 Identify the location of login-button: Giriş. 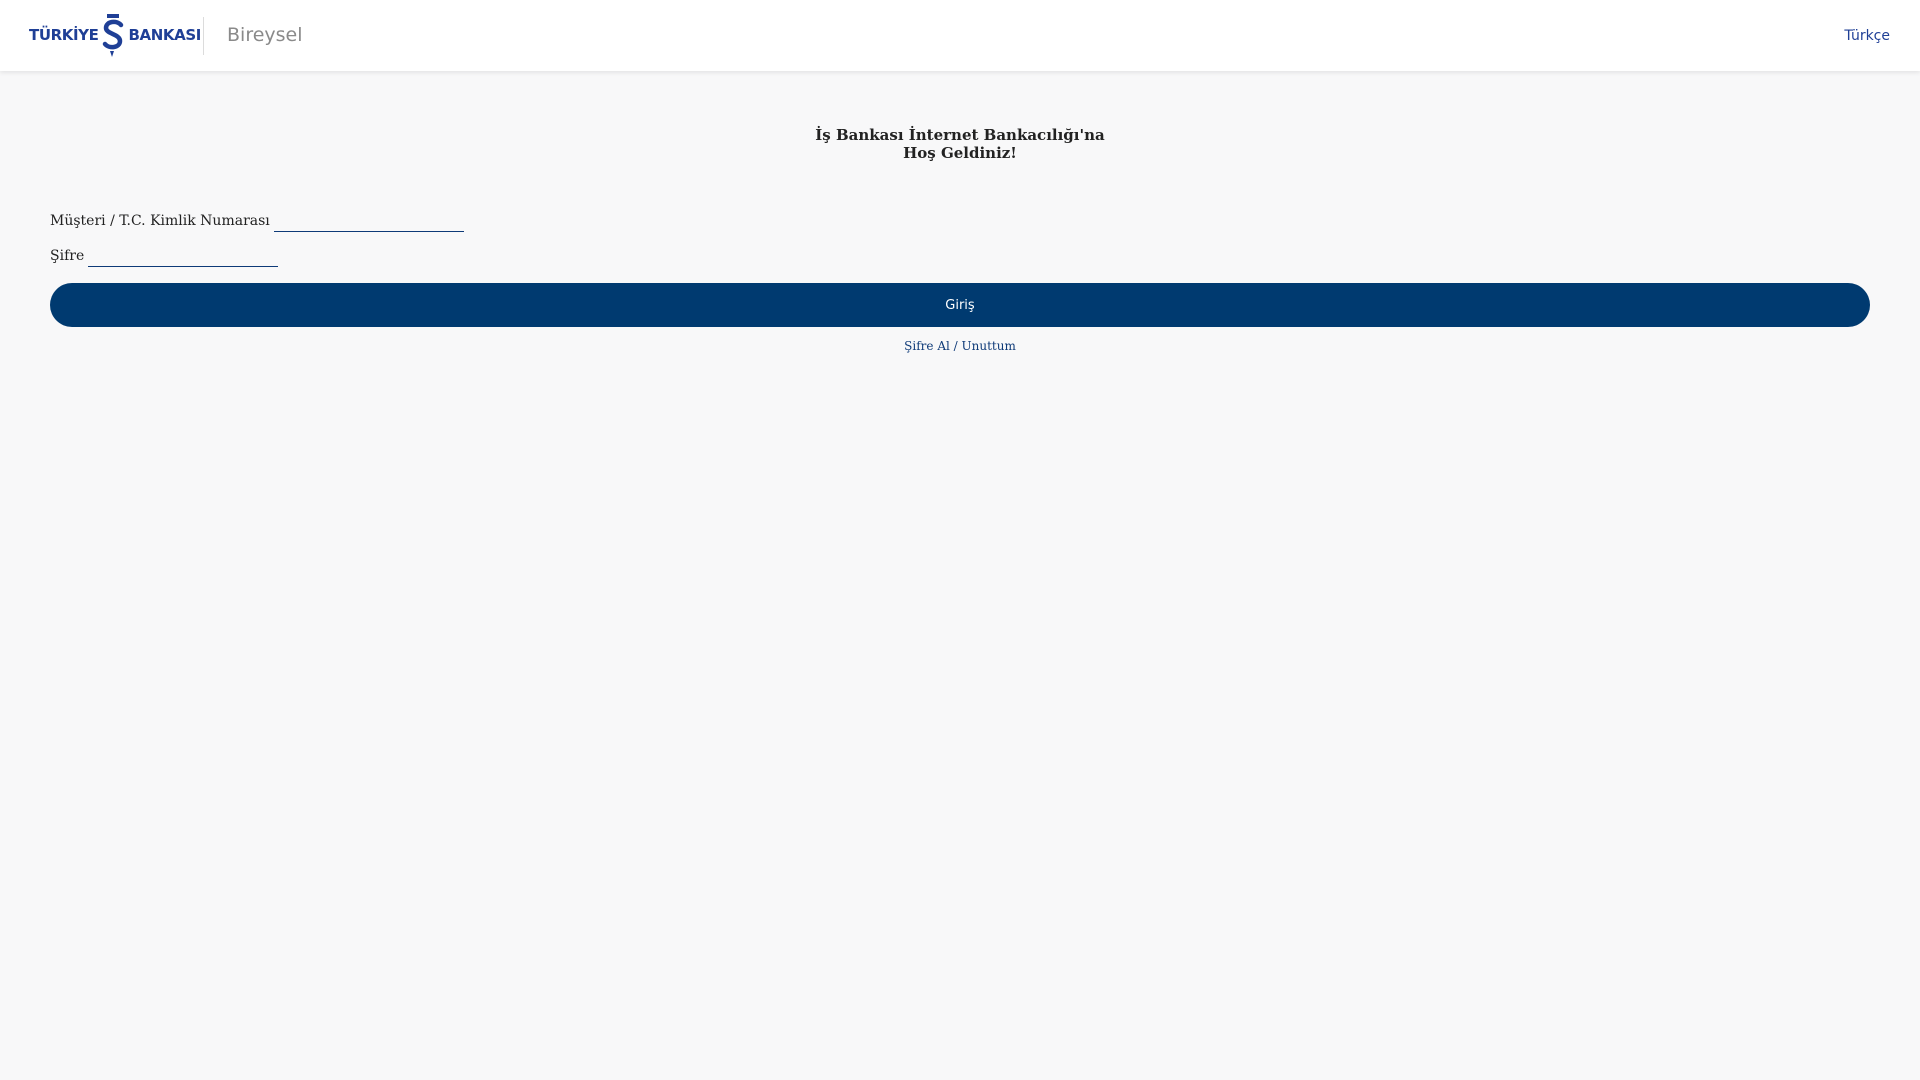
(960, 305).